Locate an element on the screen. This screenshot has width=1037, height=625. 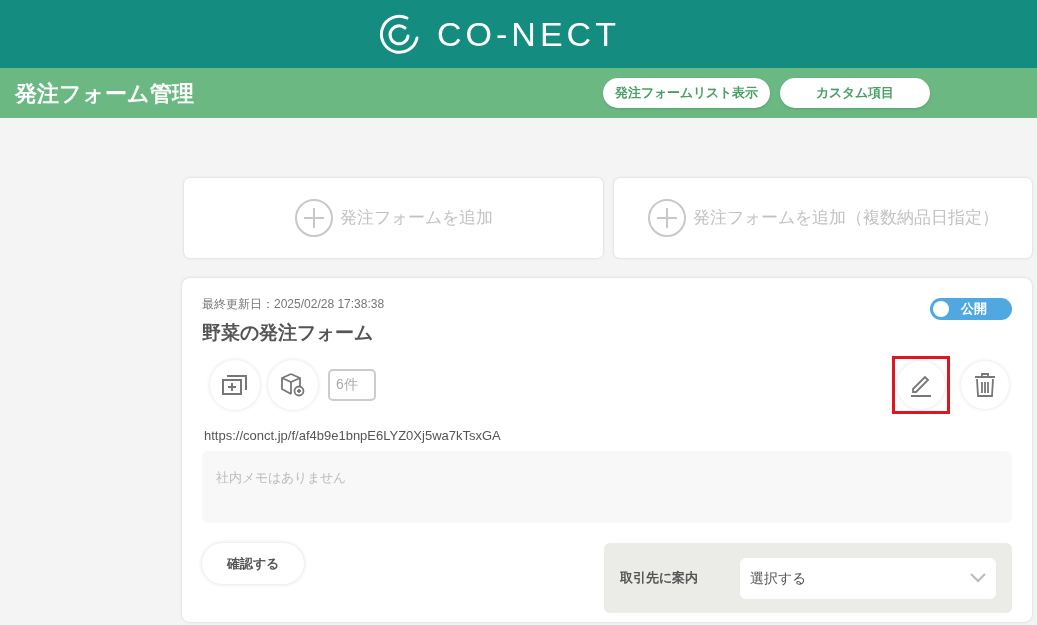
publish-toggle: 公開 is located at coordinates (971, 309).